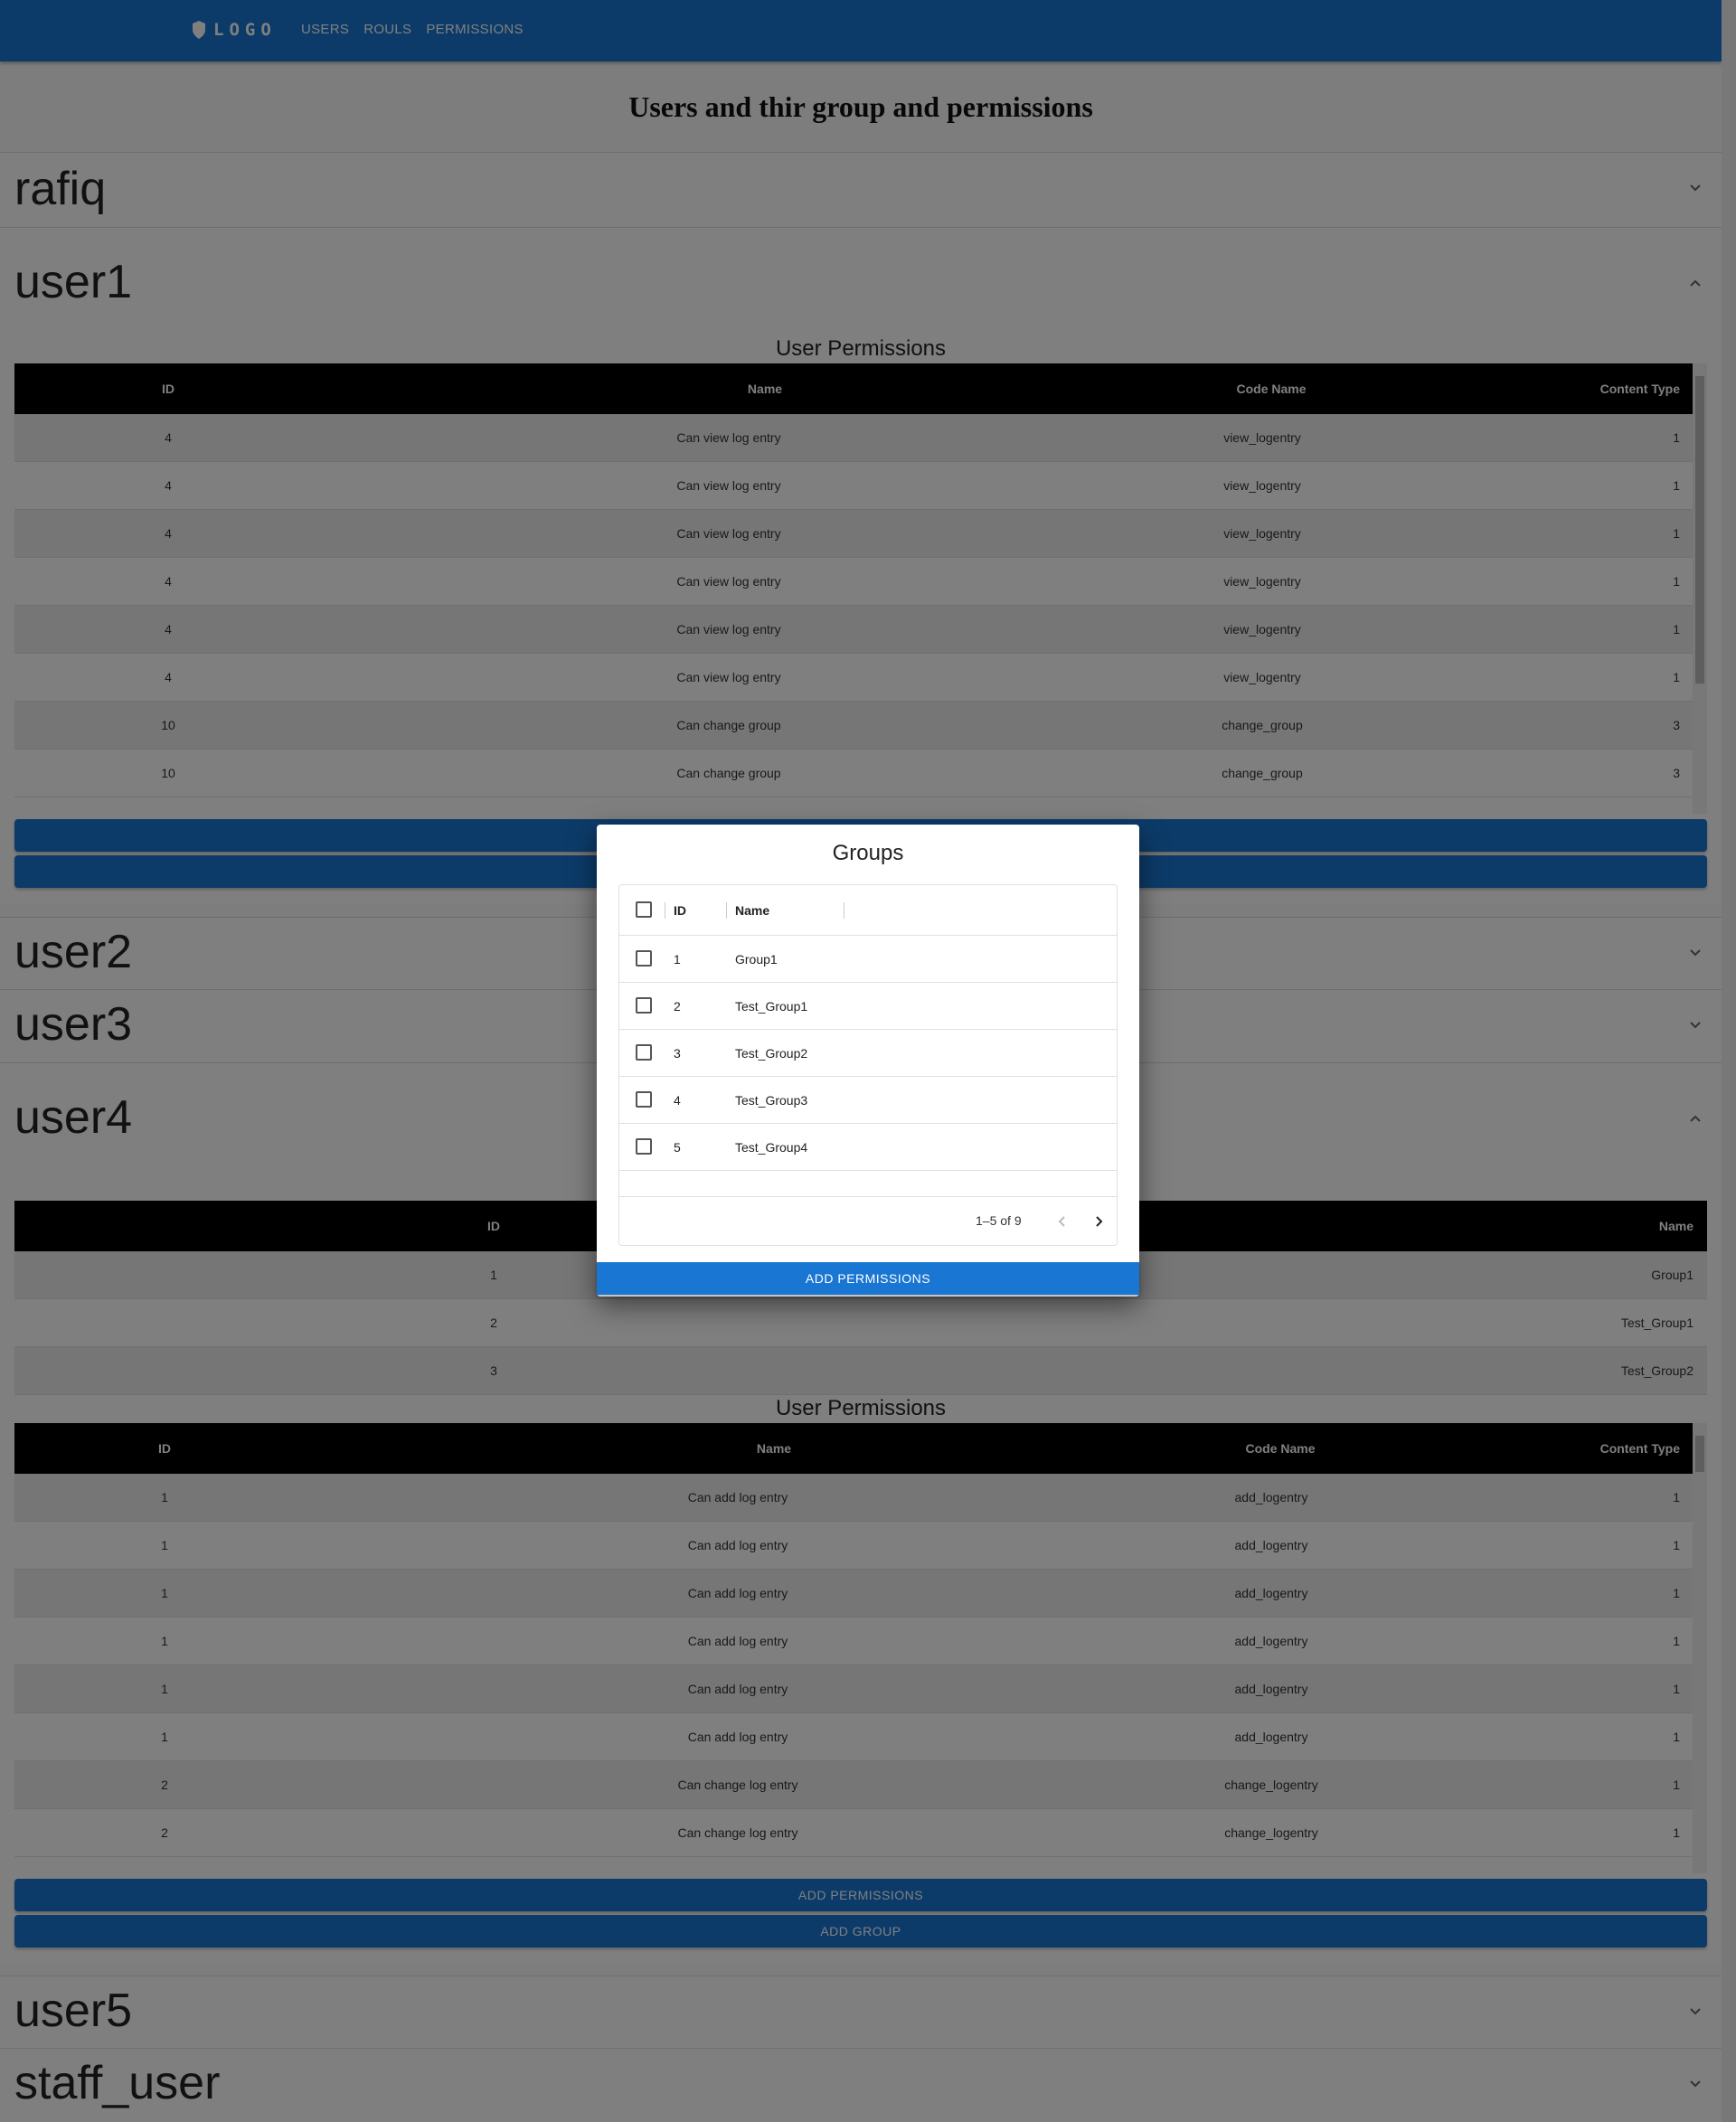 The height and width of the screenshot is (2122, 1736). What do you see at coordinates (757, 959) in the screenshot?
I see `cell-name: Group1` at bounding box center [757, 959].